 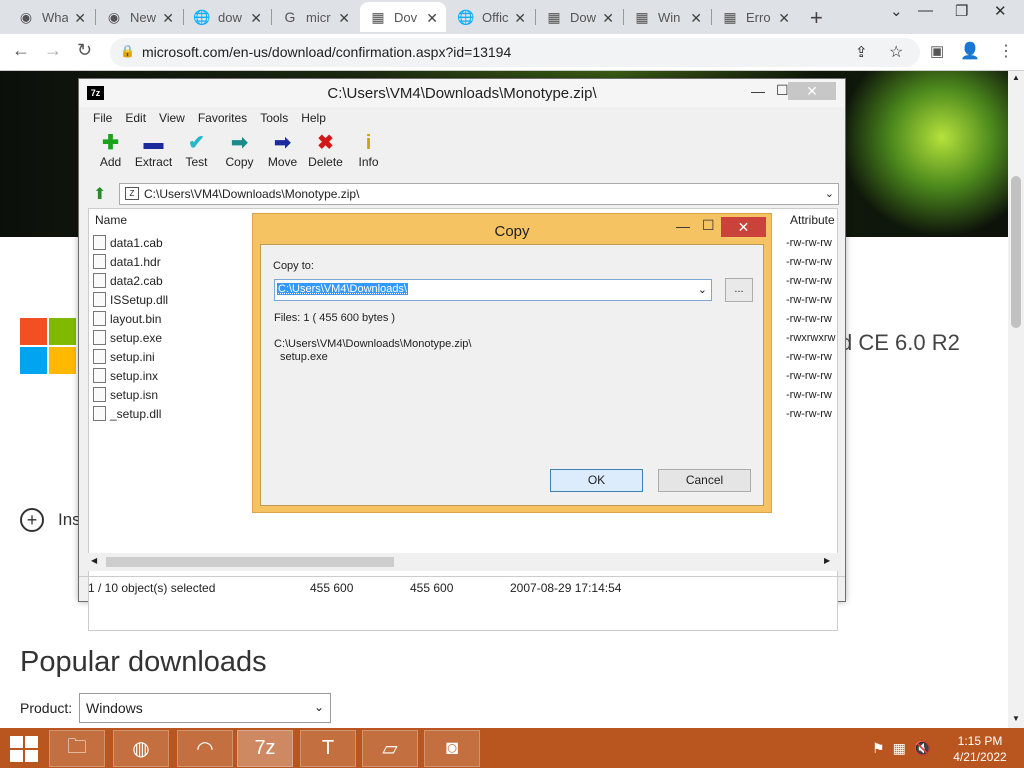 What do you see at coordinates (368, 155) in the screenshot?
I see `toolbar-info-button: i Info` at bounding box center [368, 155].